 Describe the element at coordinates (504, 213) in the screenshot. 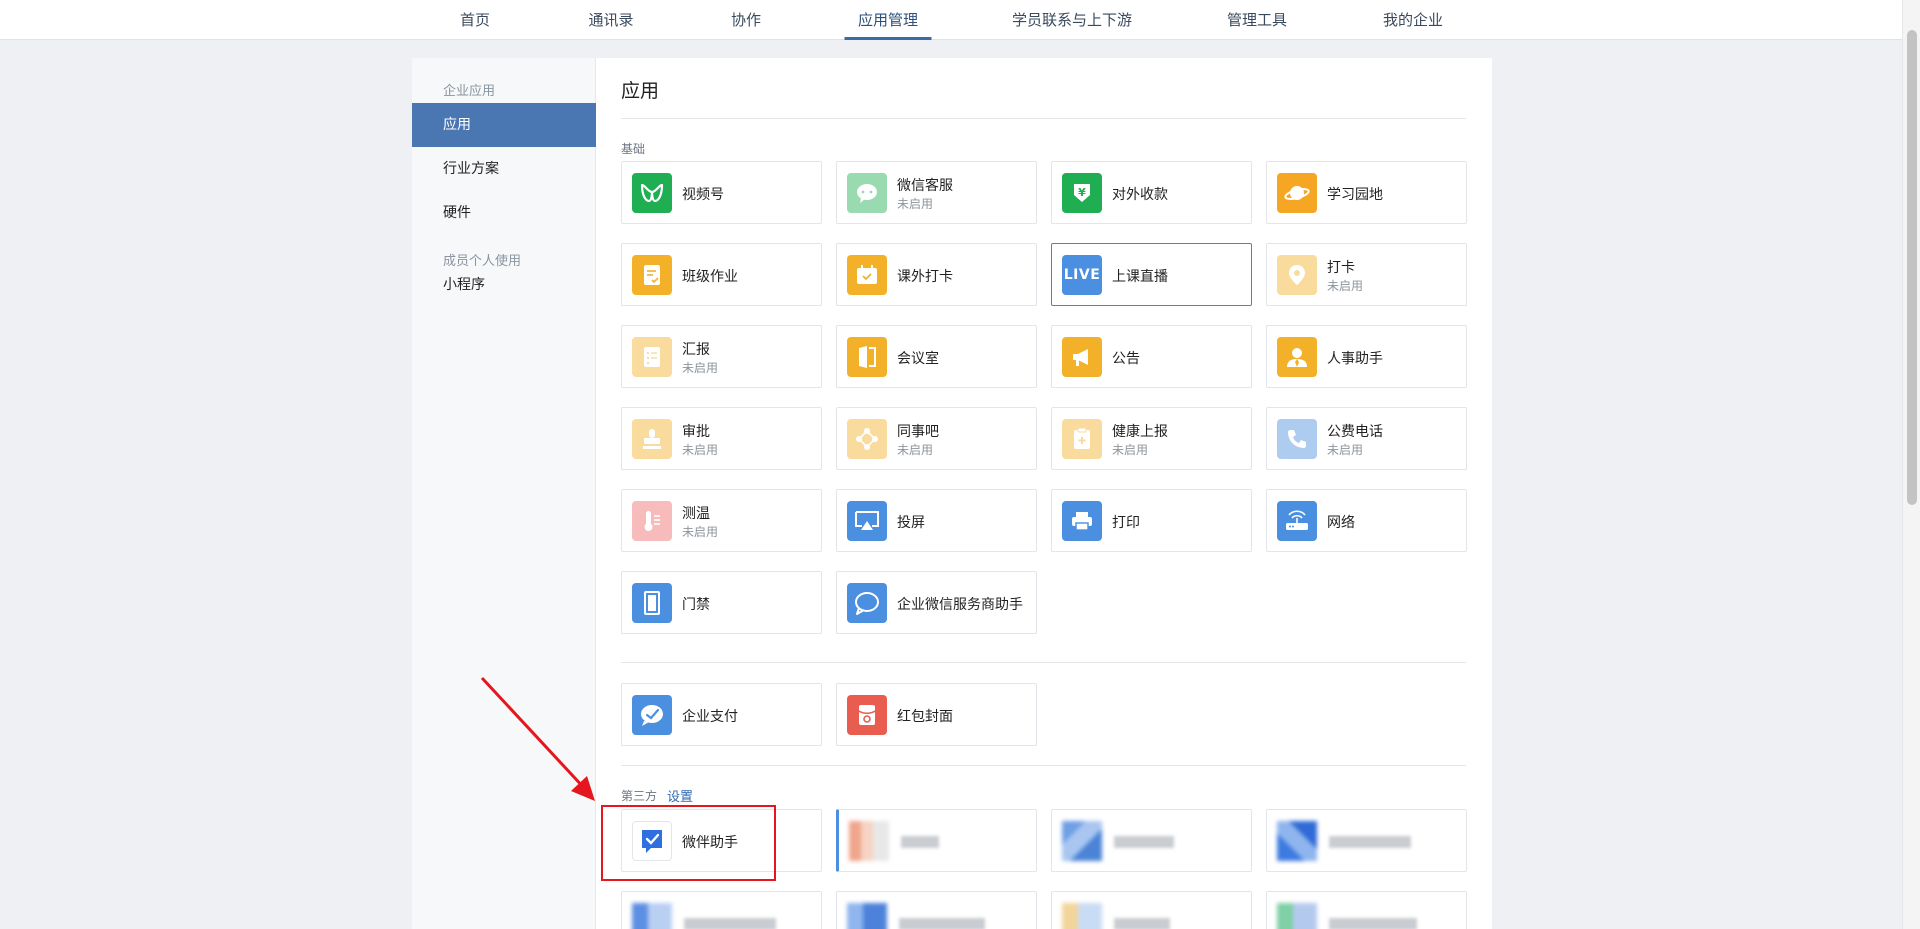

I see `sidebar-item-hardware: 硬件` at that location.